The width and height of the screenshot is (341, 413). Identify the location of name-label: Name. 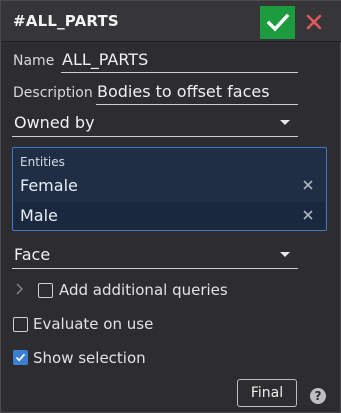
(34, 61).